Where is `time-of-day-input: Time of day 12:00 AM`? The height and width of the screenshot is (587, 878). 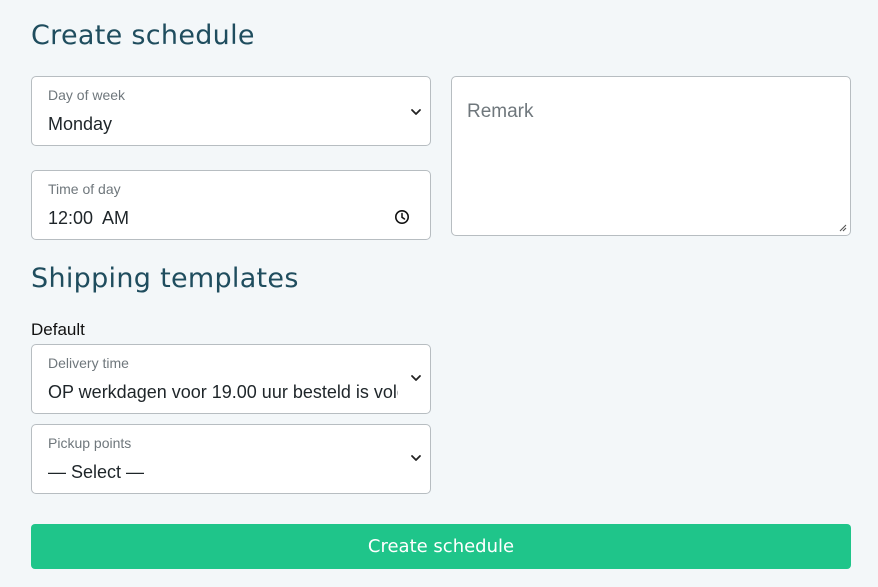
time-of-day-input: Time of day 12:00 AM is located at coordinates (231, 205).